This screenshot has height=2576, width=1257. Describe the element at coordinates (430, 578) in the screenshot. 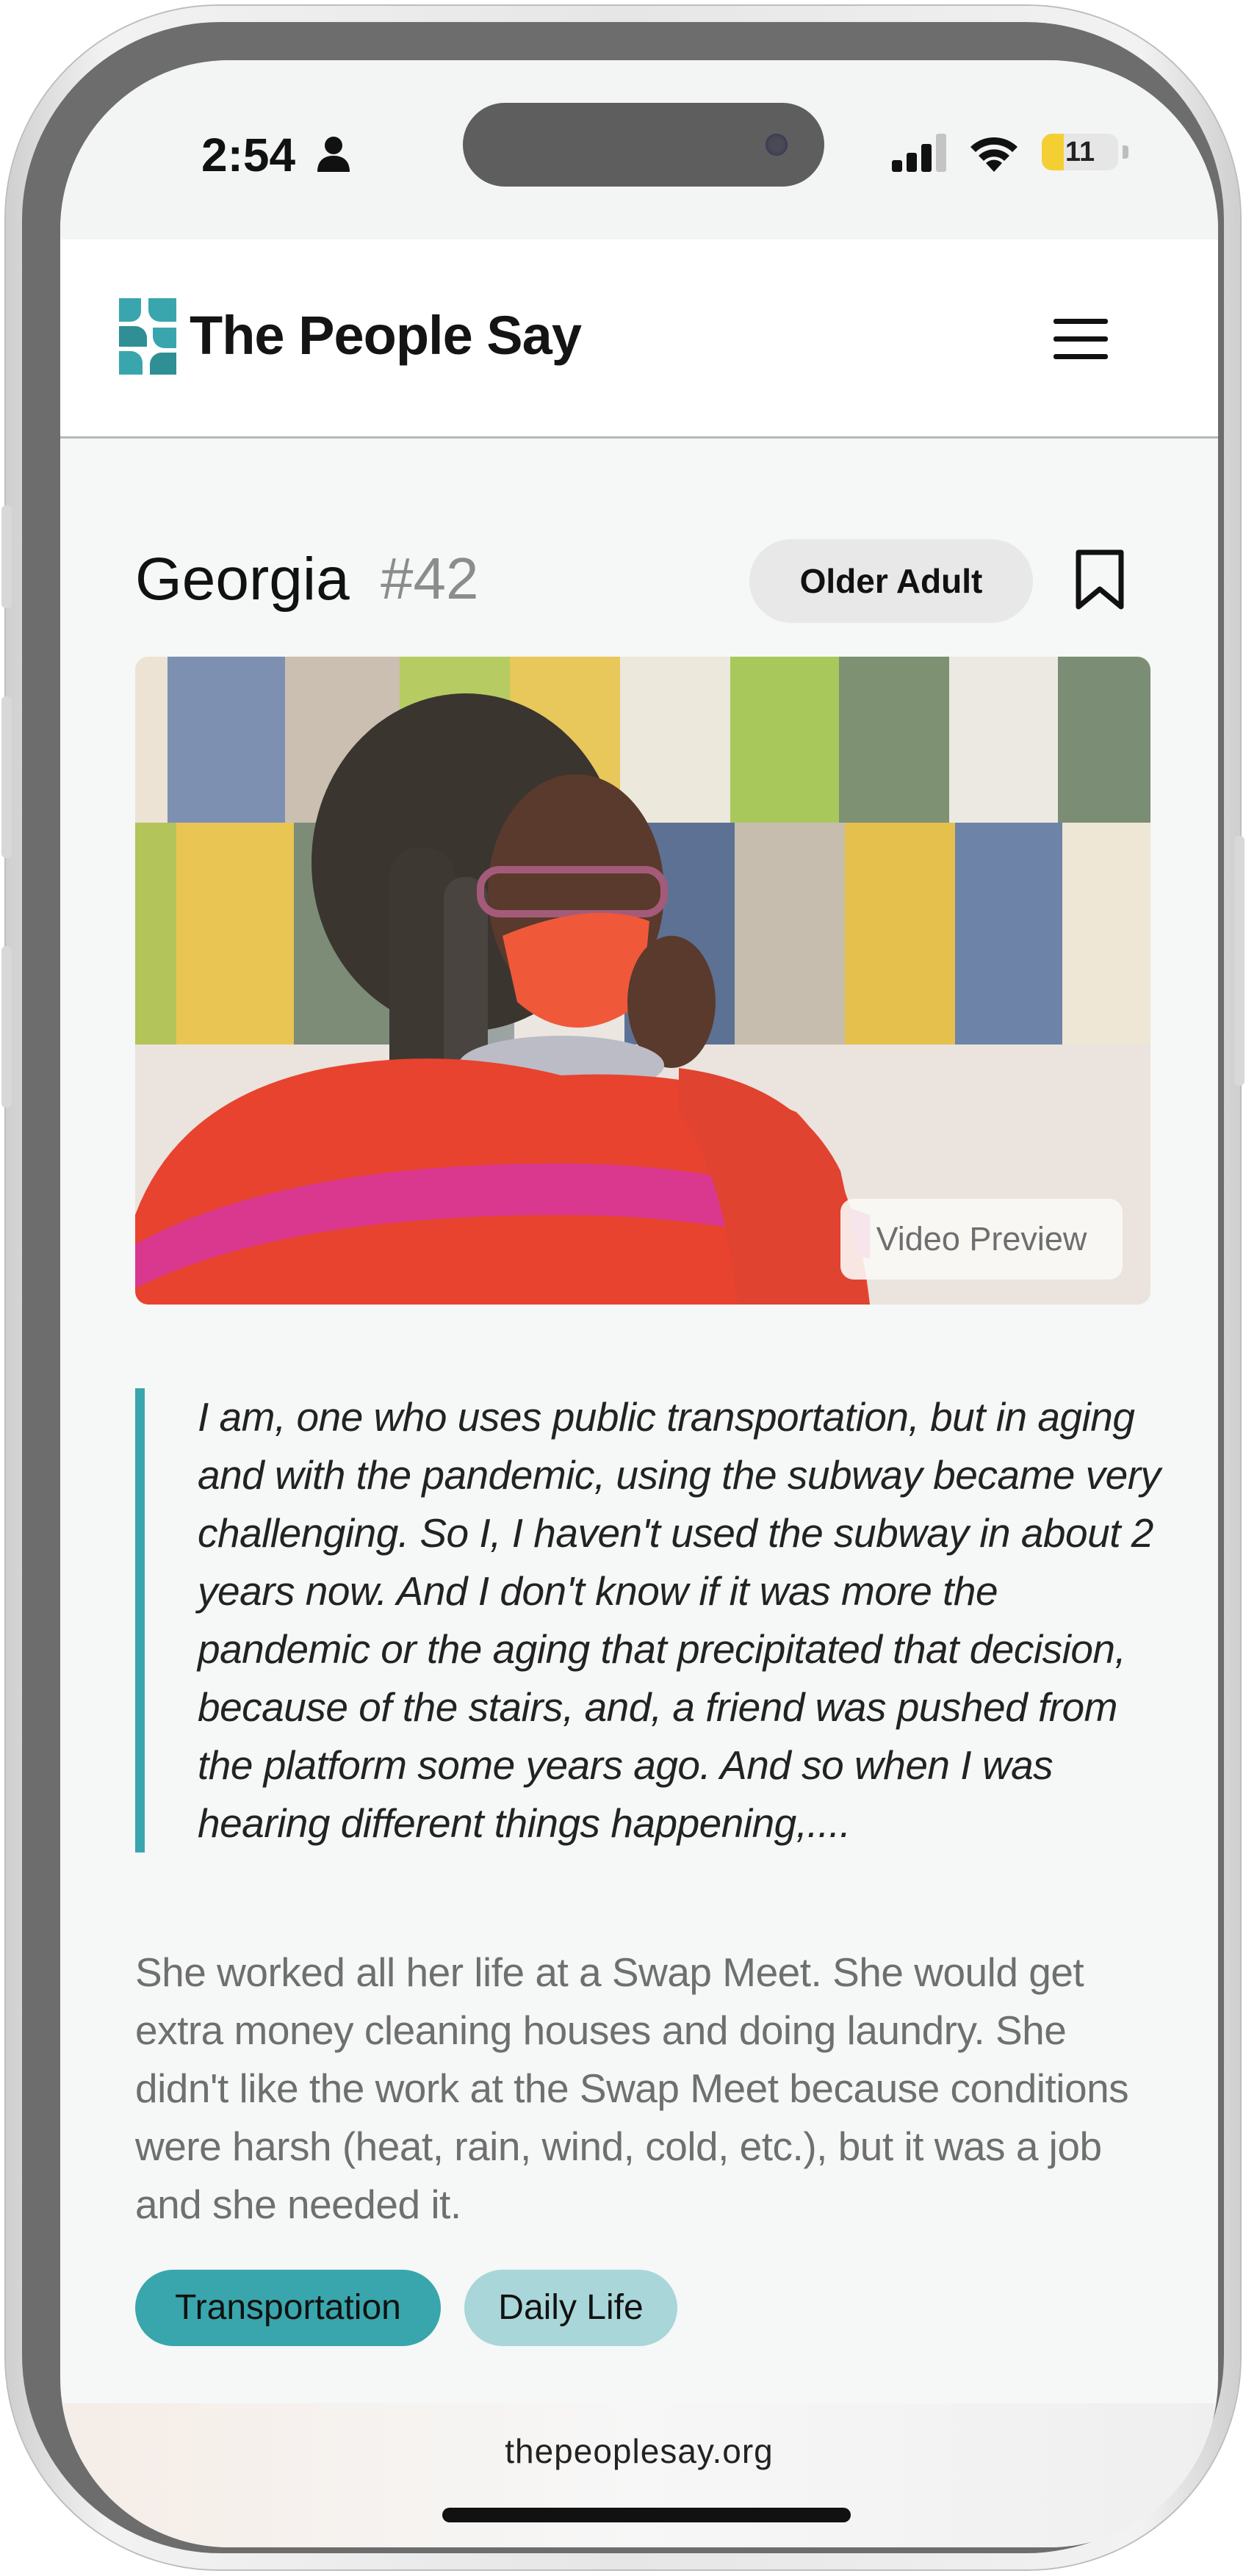

I see `story-number: #42` at that location.